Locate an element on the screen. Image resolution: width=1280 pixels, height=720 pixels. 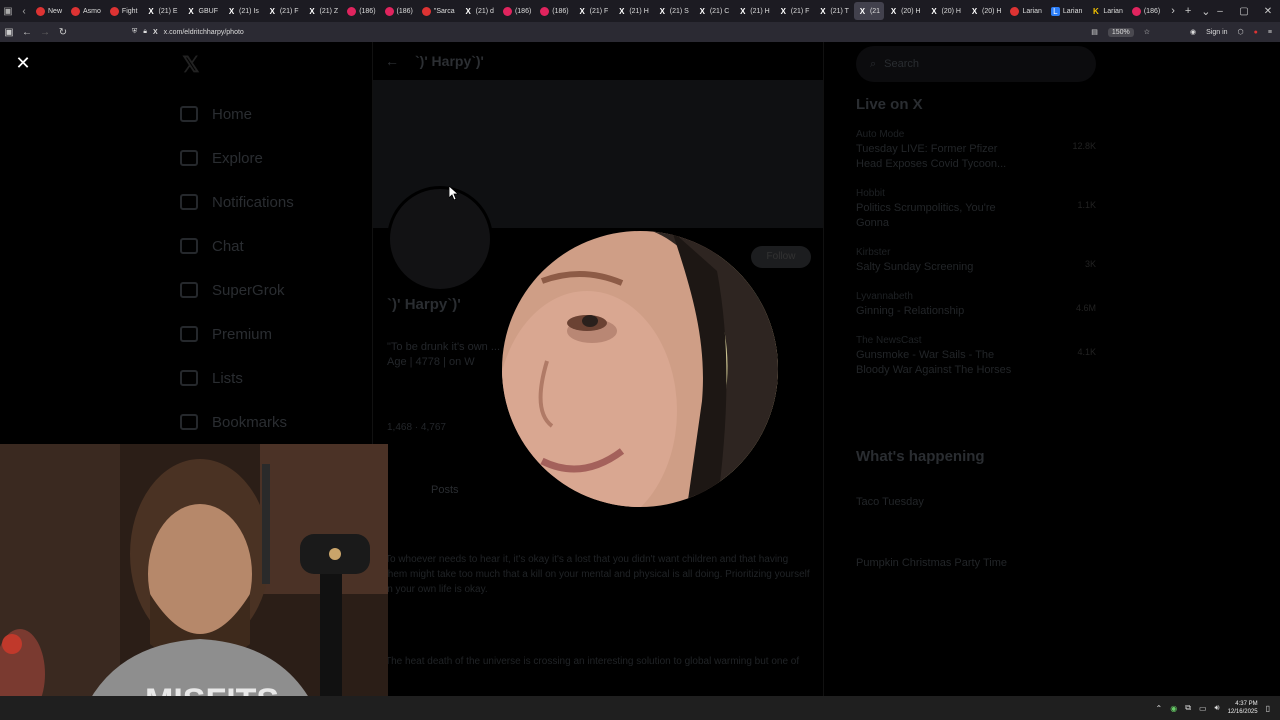
address-bar: ⛨ 🔒︎ X x.com/eldritchharpy/photo is located at coordinates (188, 32).